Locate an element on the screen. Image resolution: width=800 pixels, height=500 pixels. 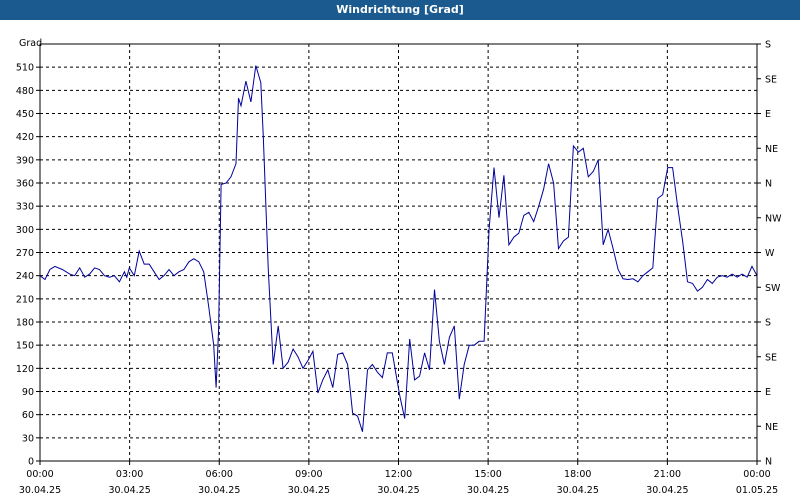
y-tick-label: 300 is located at coordinates (25, 230).